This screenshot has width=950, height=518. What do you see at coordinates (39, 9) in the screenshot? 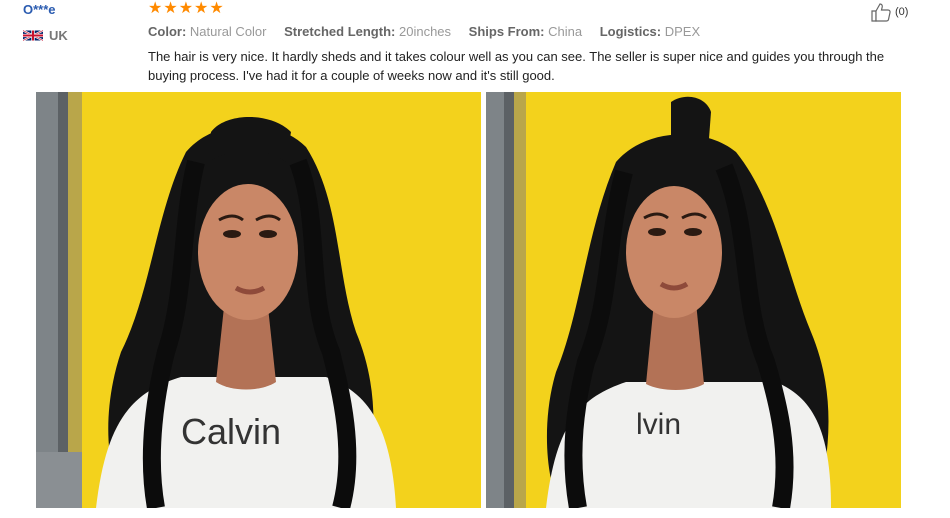
I see `reviewer-name: O***e` at bounding box center [39, 9].